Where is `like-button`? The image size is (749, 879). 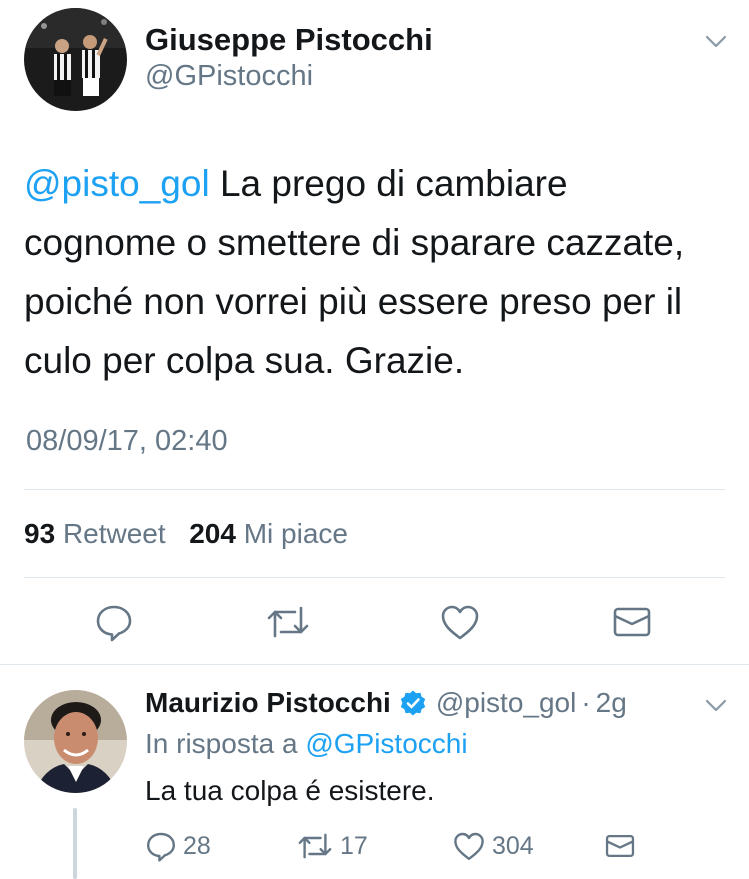
like-button is located at coordinates (460, 622).